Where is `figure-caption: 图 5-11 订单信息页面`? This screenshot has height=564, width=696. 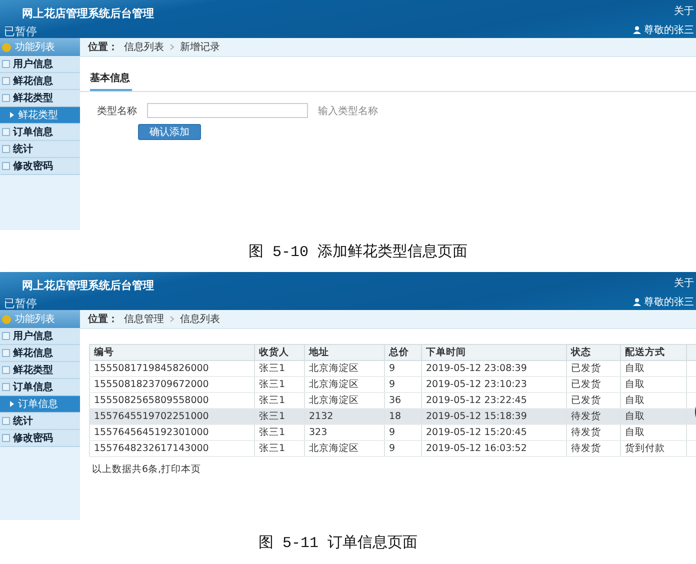
figure-caption: 图 5-11 订单信息页面 is located at coordinates (338, 543).